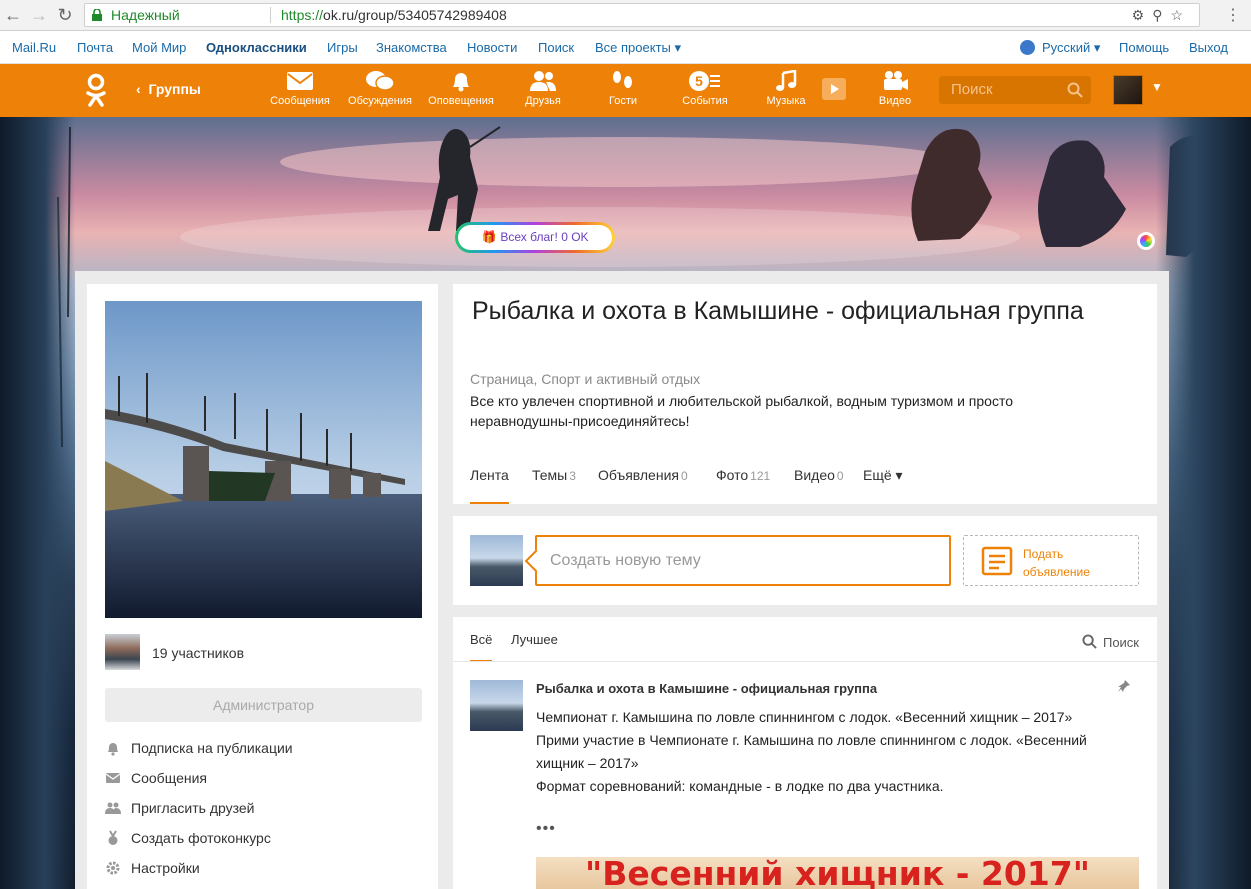 This screenshot has width=1251, height=889. What do you see at coordinates (544, 237) in the screenshot?
I see `gift-label: Всех благ! 0 OK` at bounding box center [544, 237].